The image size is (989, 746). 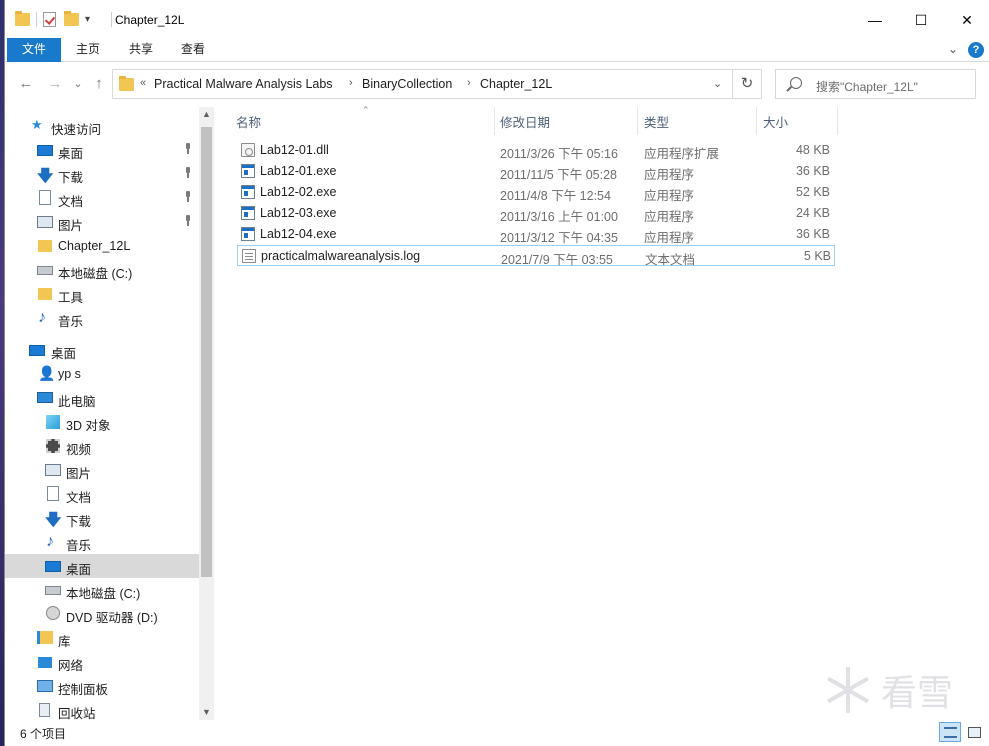 I want to click on file-name: Lab12-04.exe, so click(x=298, y=234).